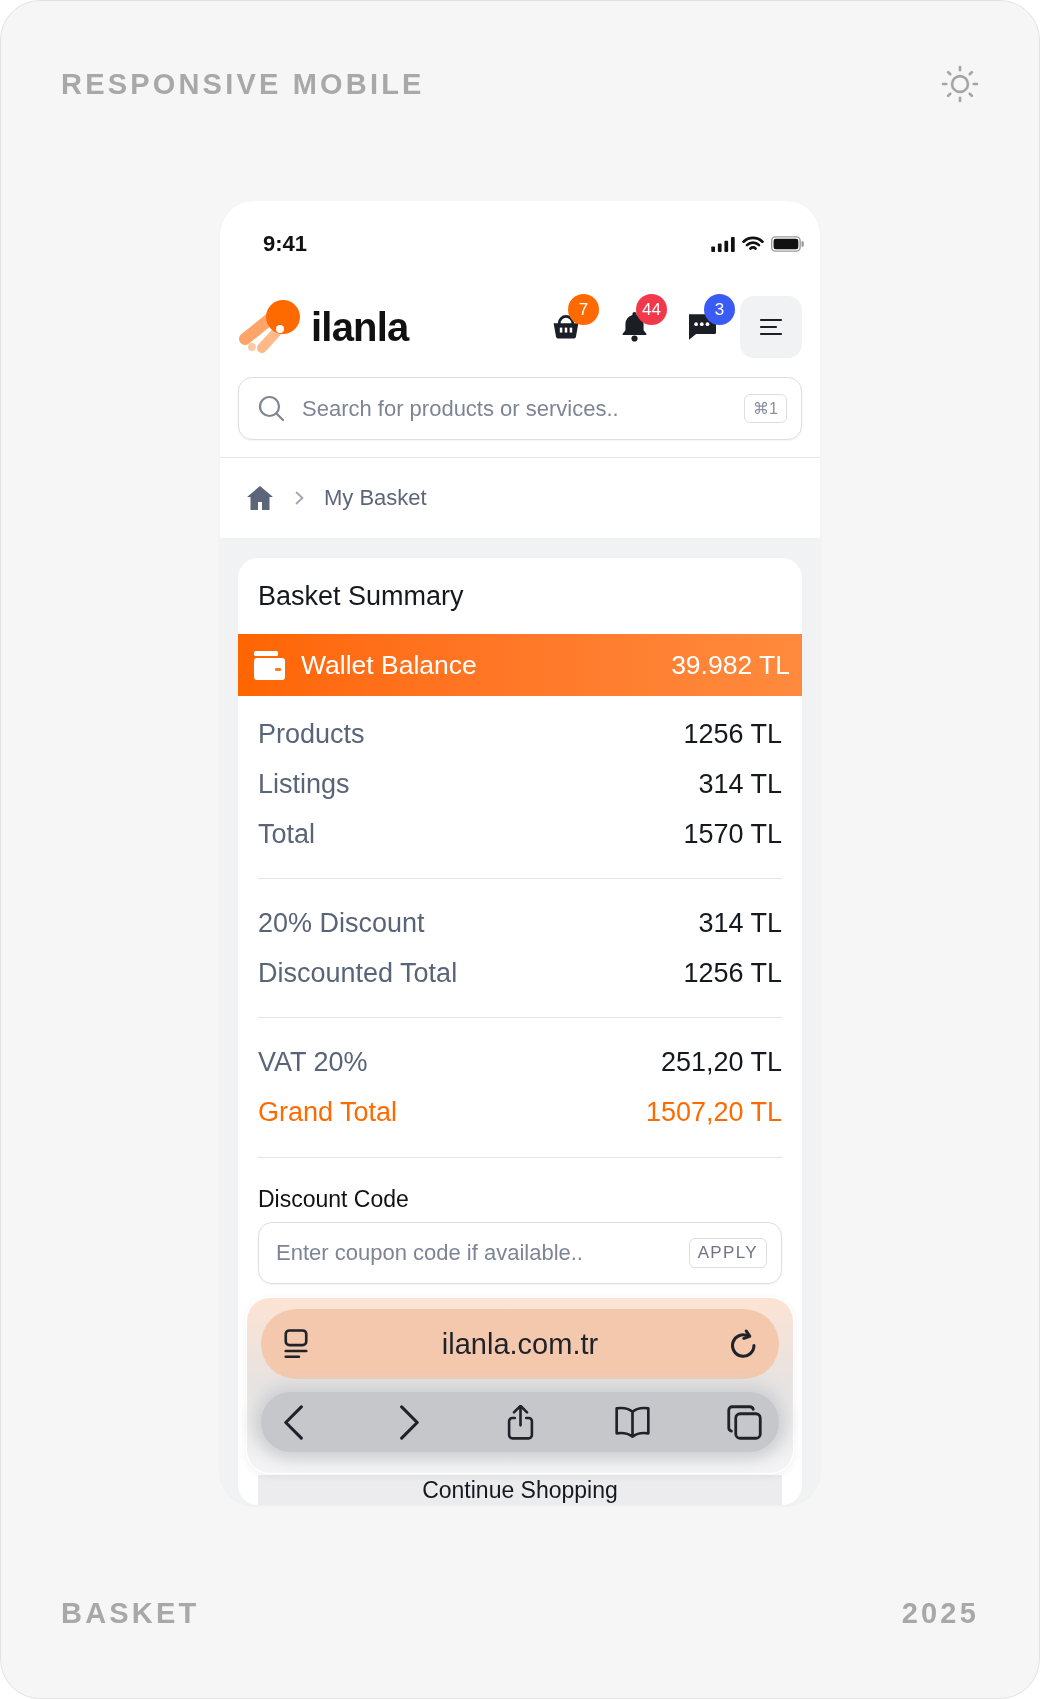  What do you see at coordinates (583, 309) in the screenshot?
I see `notification-count: 7` at bounding box center [583, 309].